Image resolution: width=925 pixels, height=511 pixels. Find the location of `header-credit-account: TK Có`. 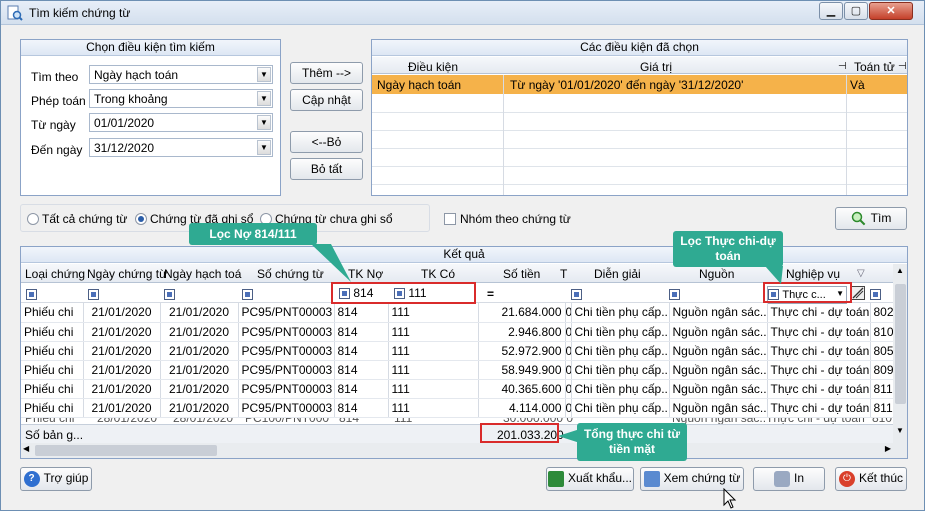

header-credit-account: TK Có is located at coordinates (438, 274).